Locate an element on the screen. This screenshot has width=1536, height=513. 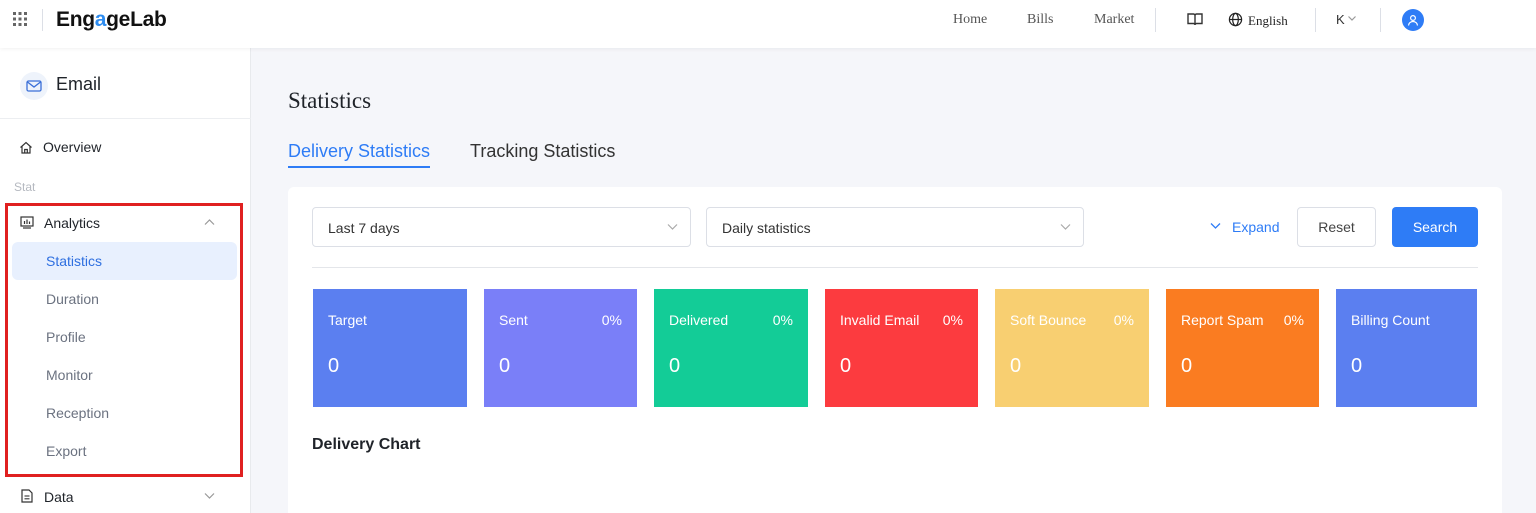
sidebar-item-data: Data is located at coordinates (59, 497).